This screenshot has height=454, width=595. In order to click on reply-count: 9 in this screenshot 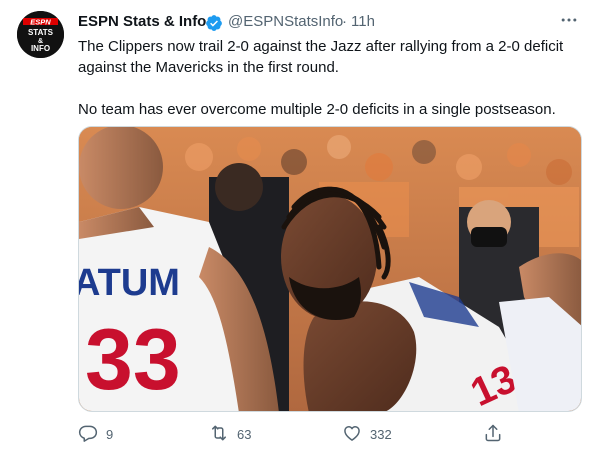, I will do `click(110, 434)`.